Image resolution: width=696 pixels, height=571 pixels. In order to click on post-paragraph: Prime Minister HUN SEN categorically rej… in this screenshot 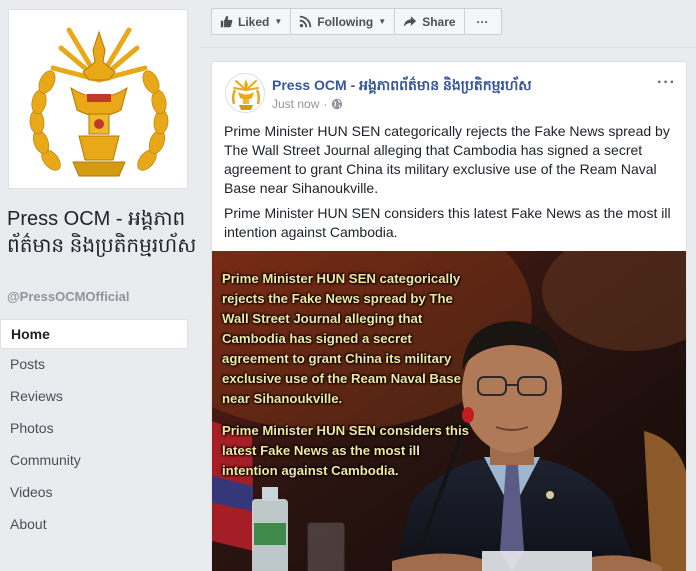, I will do `click(447, 159)`.